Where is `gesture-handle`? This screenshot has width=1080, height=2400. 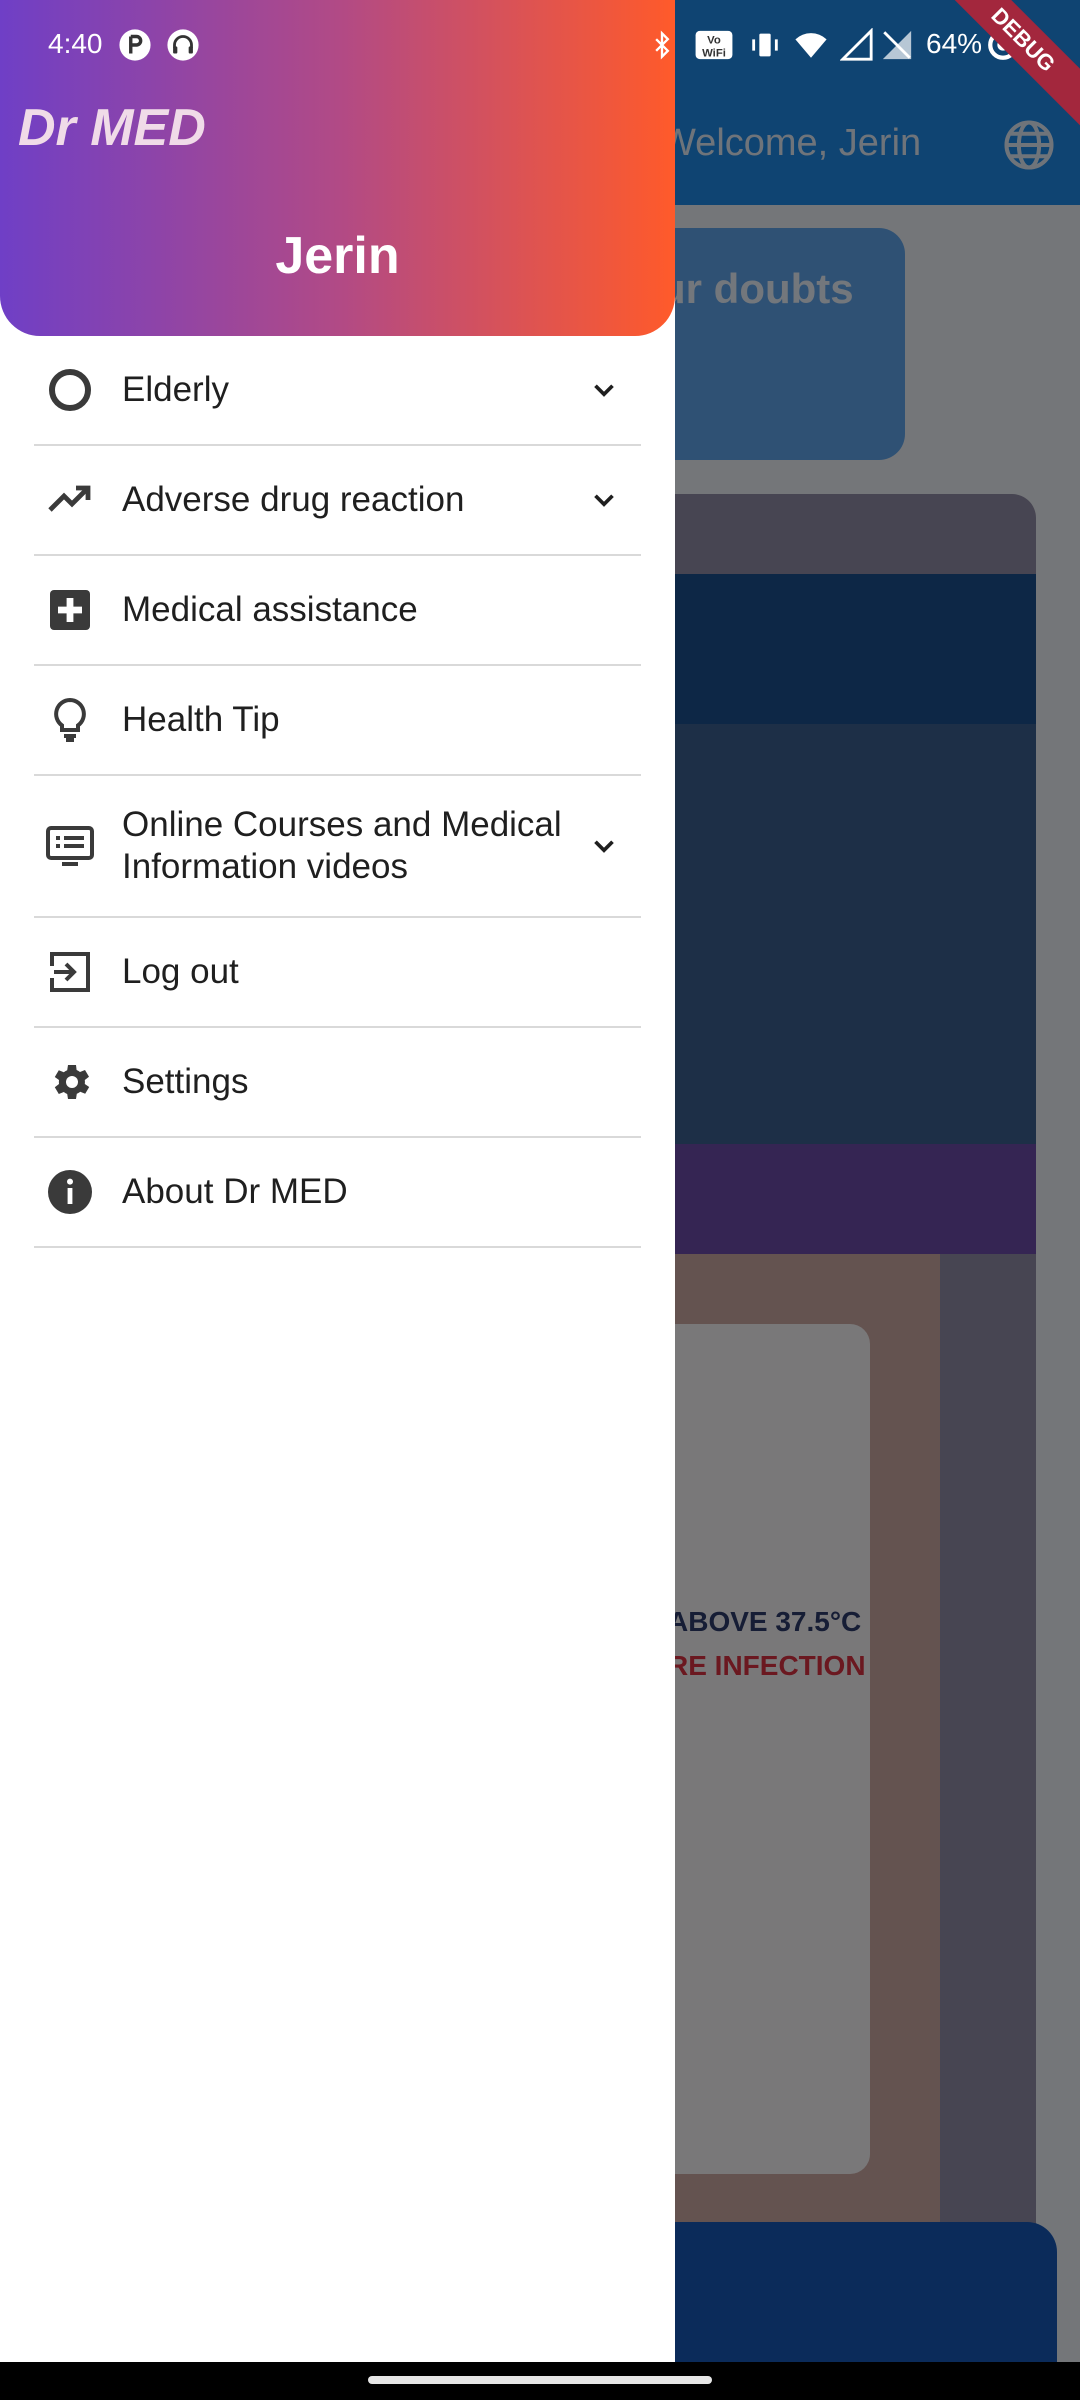 gesture-handle is located at coordinates (540, 2380).